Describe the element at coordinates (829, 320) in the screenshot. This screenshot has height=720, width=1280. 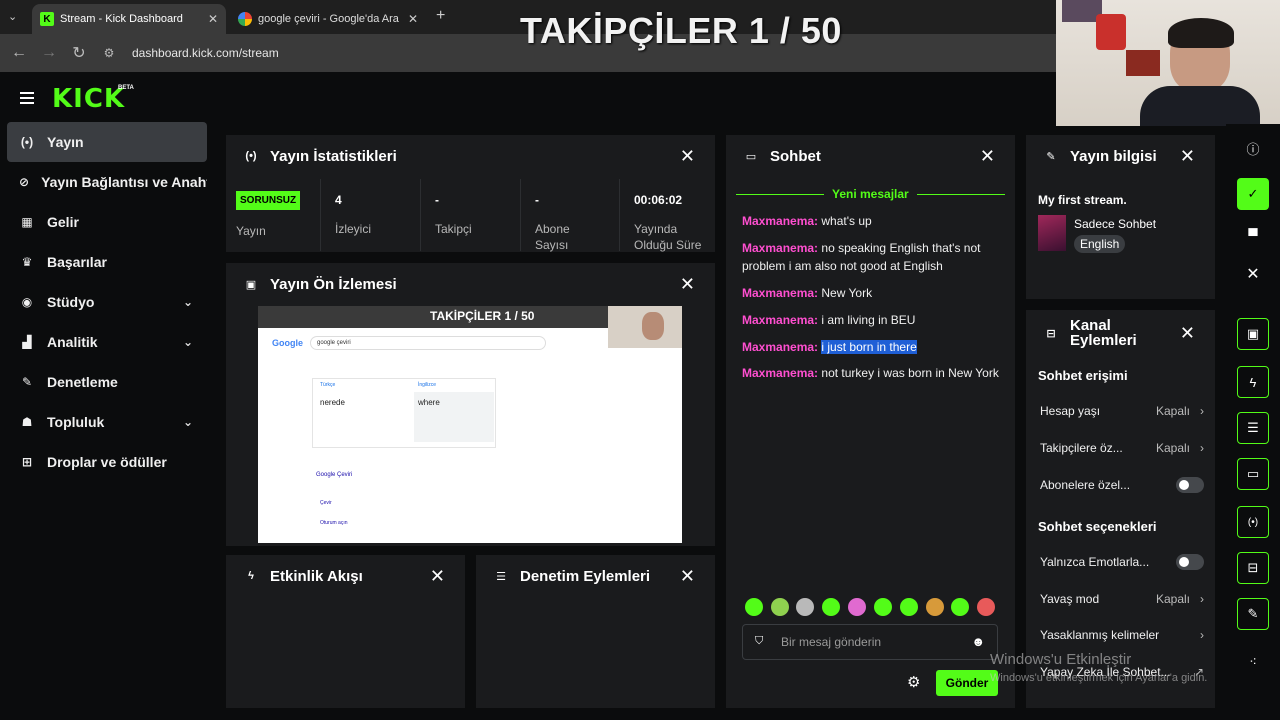
I see `chat-message: Maxmanema: i am living in BEU` at that location.